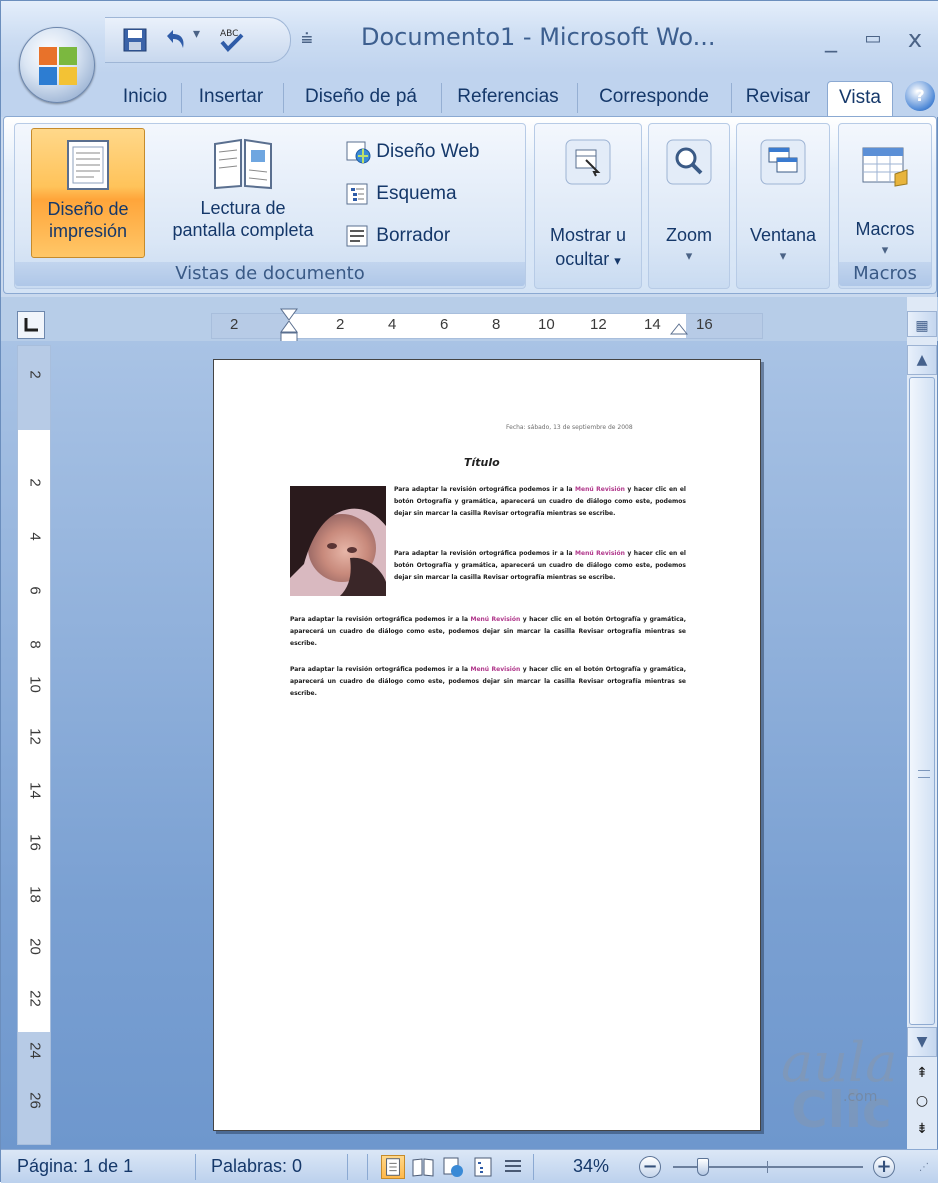  I want to click on status-bar: Página: 1 de 1 Palabras: 0 34% − + ⋰, so click(469, 1166).